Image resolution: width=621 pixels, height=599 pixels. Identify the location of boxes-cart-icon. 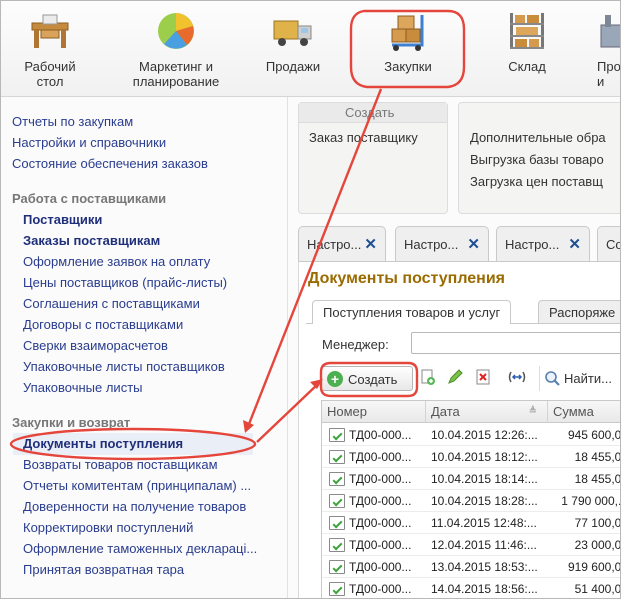
(407, 33).